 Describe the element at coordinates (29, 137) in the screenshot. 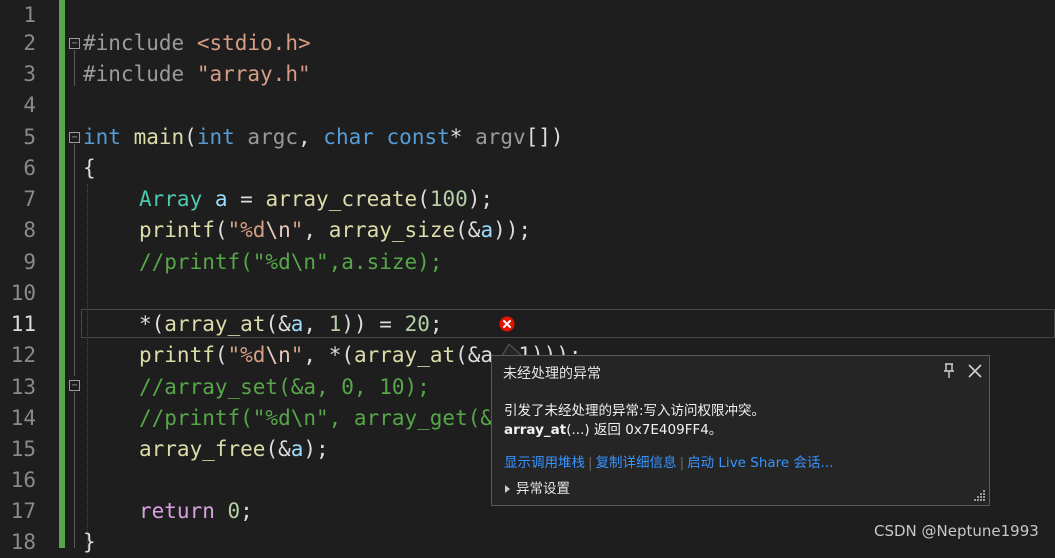

I see `line-number: 5` at that location.